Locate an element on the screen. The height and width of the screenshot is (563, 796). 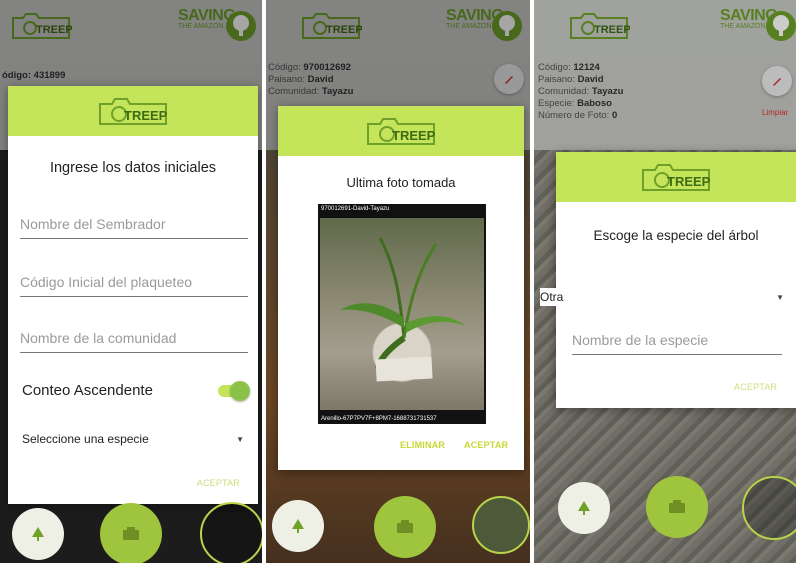
photo-caption-bottom: Arenillo-67P7PV7F+8PM7-1688731731537 is located at coordinates (379, 419).